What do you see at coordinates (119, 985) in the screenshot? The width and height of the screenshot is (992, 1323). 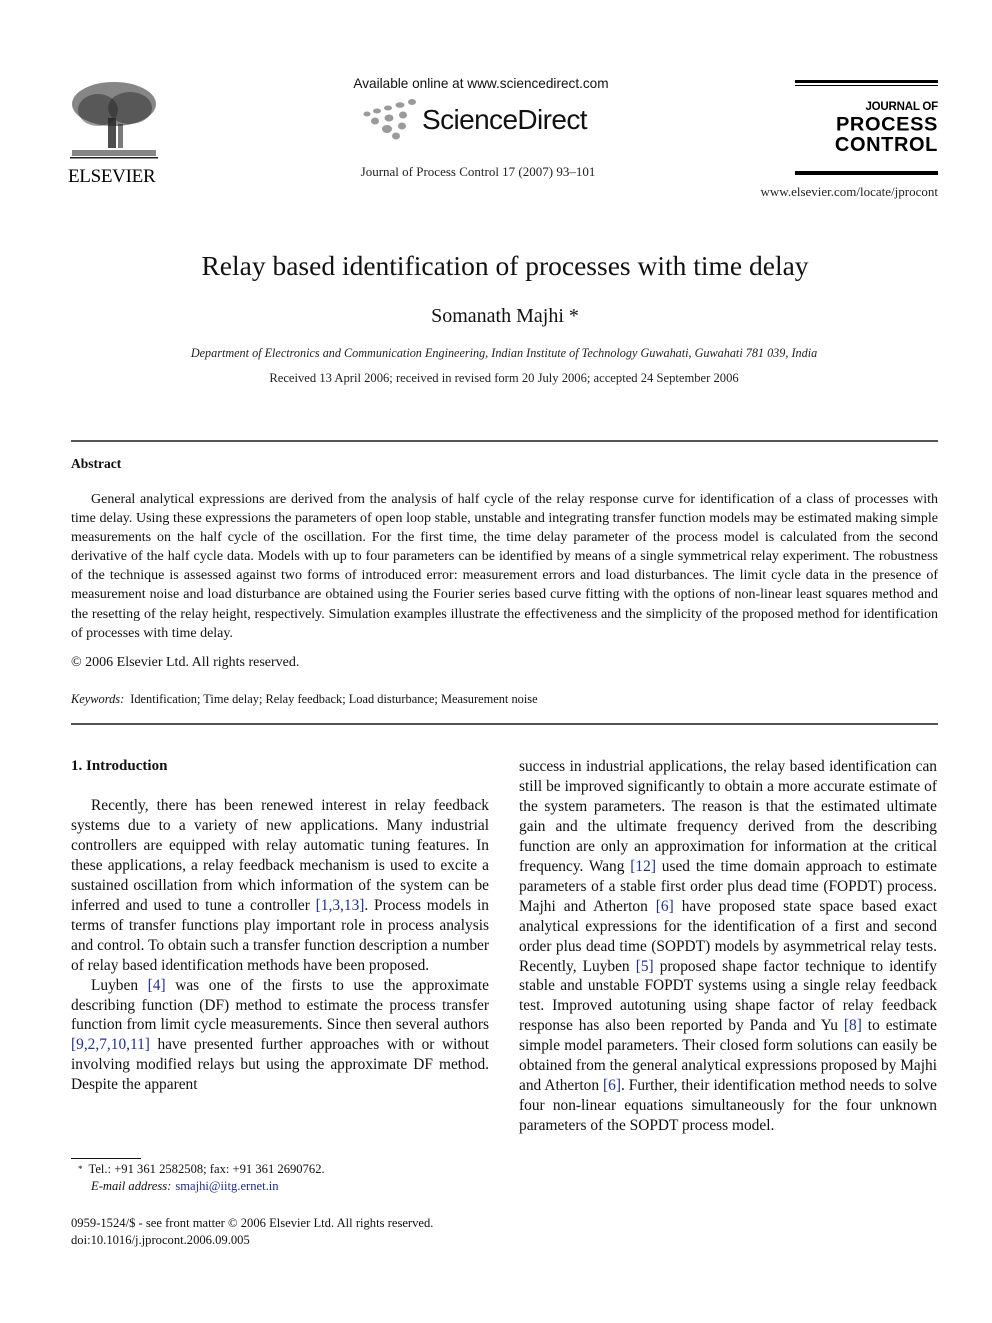 I see `paragraph-text: Luyben` at bounding box center [119, 985].